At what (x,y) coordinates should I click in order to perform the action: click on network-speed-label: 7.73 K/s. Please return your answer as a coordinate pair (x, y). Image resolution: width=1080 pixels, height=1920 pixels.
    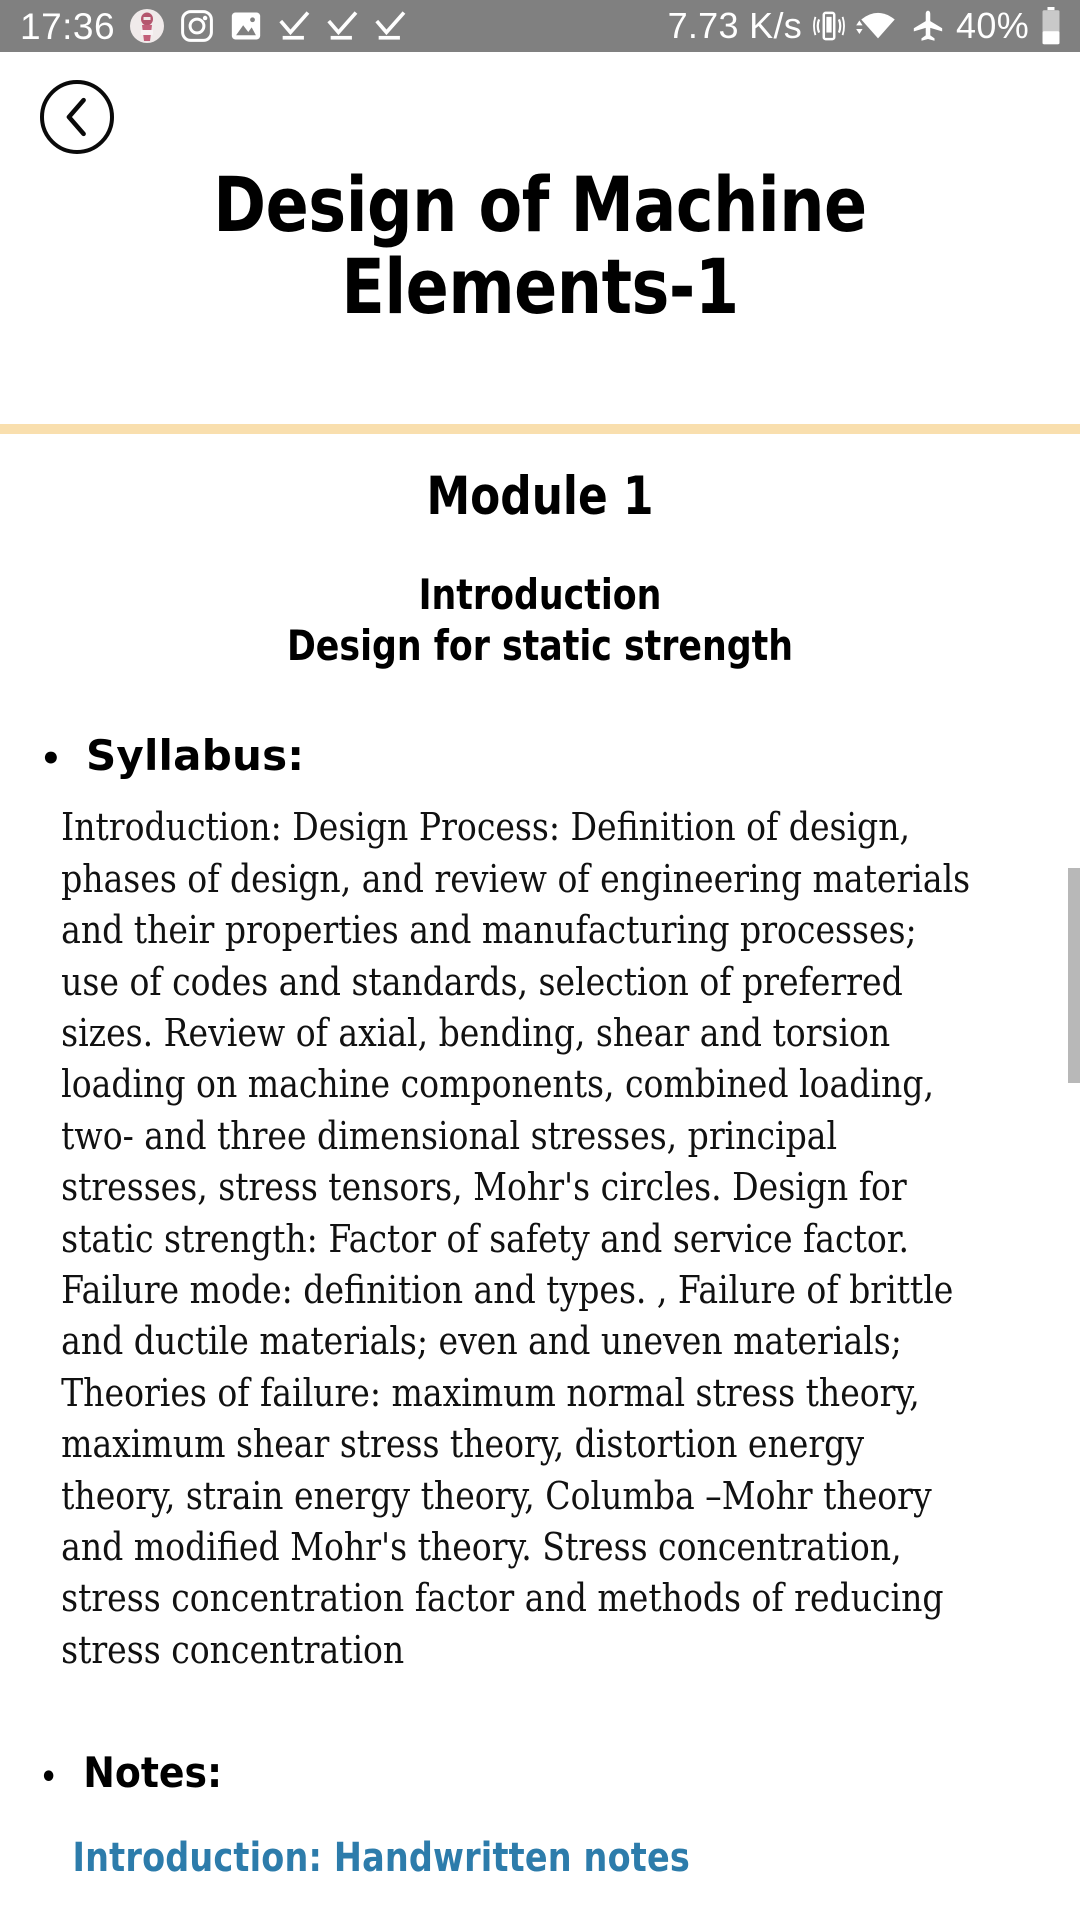
    Looking at the image, I should click on (735, 25).